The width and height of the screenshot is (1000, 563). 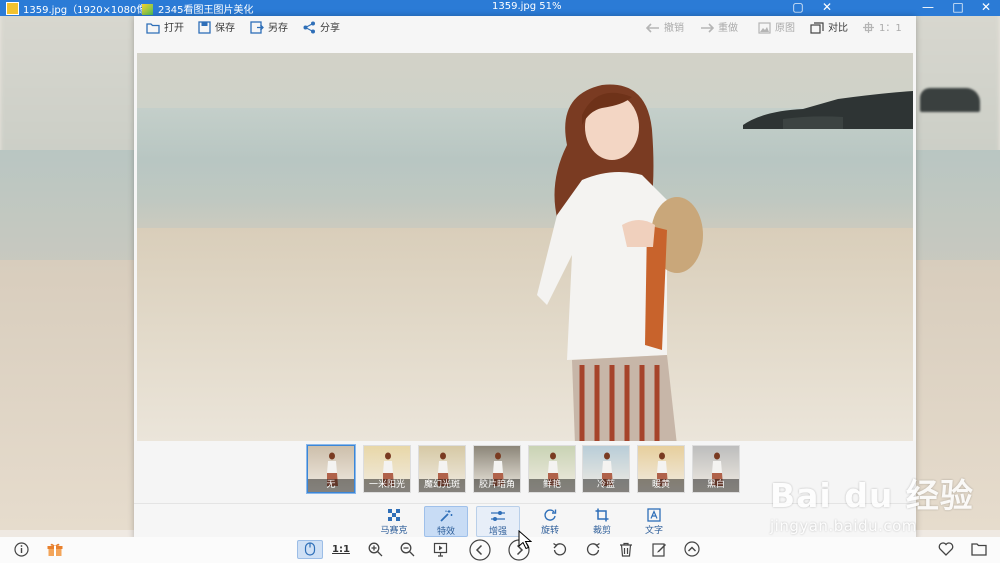 I want to click on tool-crop-button: 裁剪, so click(x=602, y=521).